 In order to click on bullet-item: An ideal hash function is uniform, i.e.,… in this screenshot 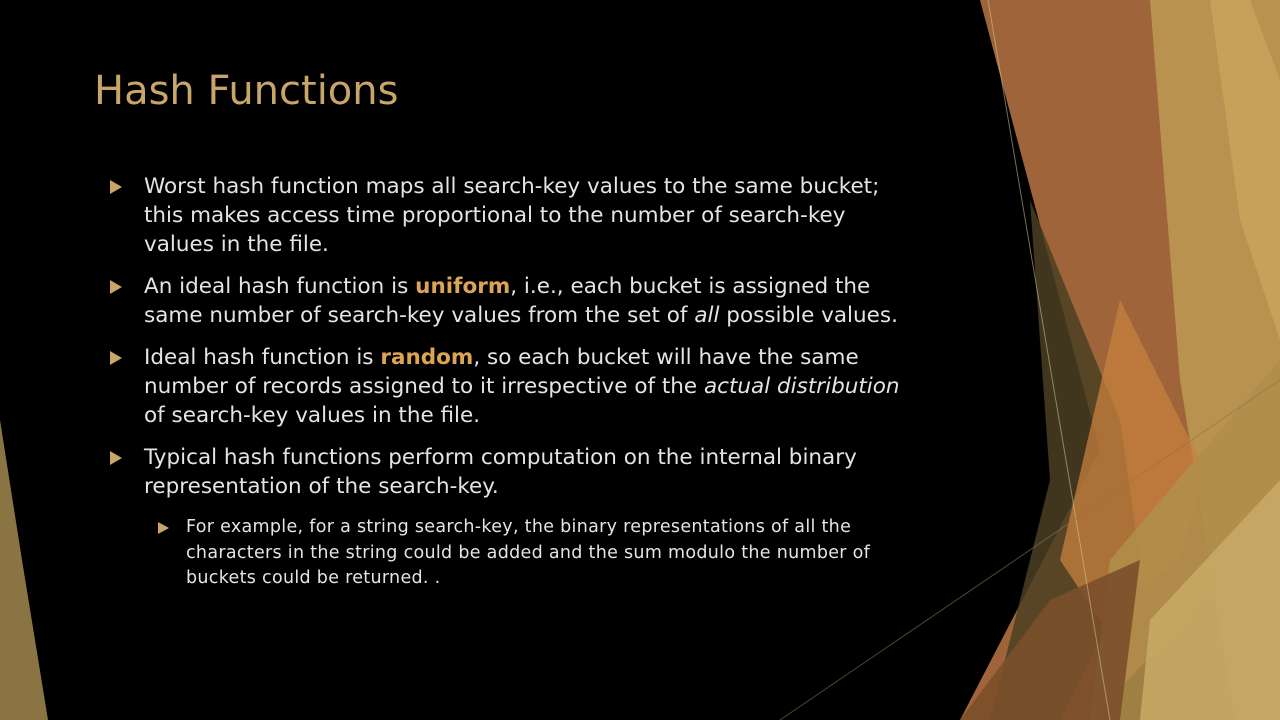, I will do `click(506, 301)`.